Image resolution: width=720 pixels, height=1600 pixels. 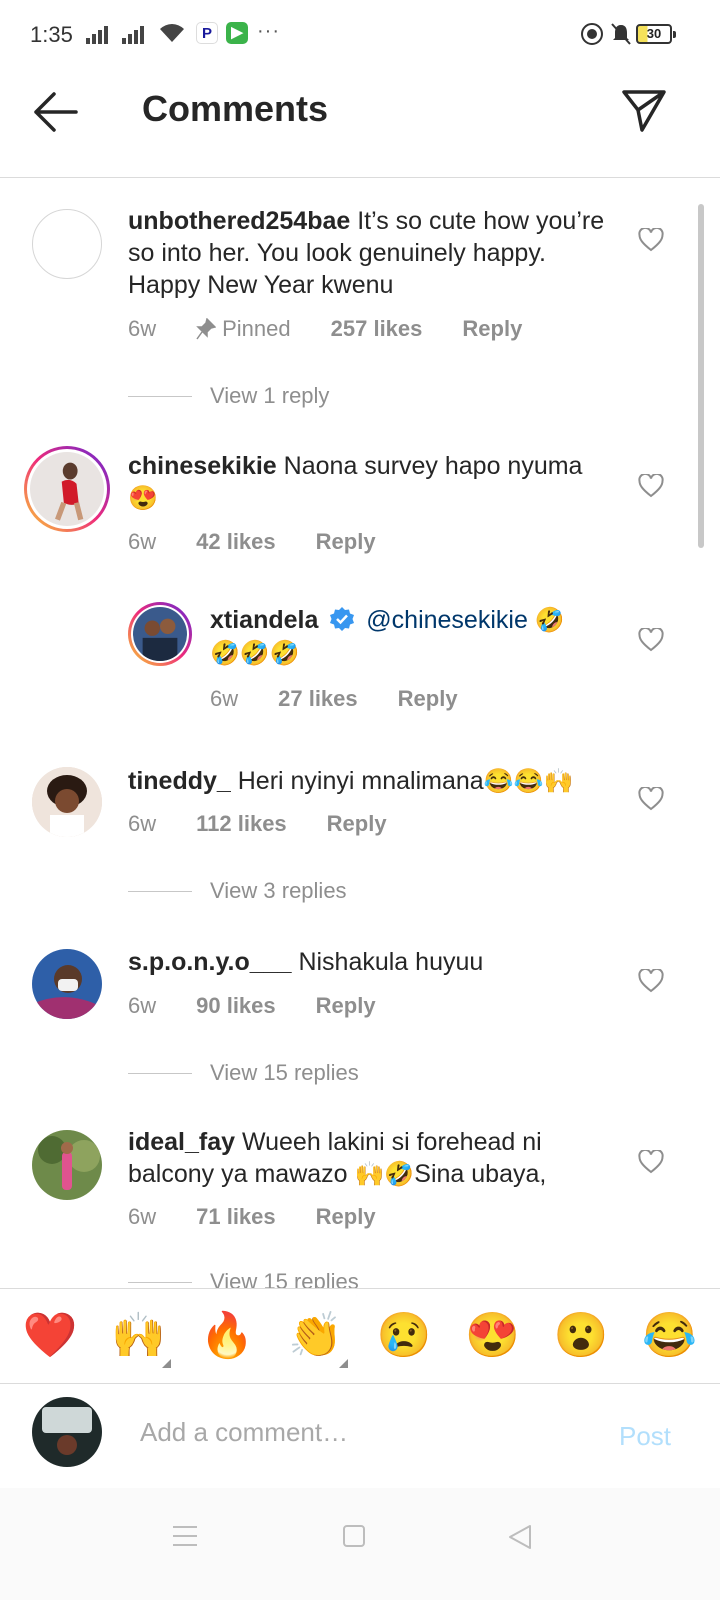 I want to click on emoji-fire-button: 🔥, so click(x=227, y=1336).